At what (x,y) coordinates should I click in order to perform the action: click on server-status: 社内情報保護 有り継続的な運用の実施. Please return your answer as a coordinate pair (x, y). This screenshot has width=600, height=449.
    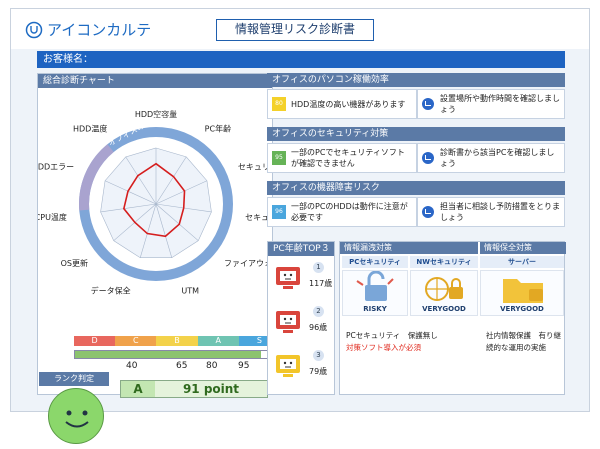
    Looking at the image, I should click on (523, 341).